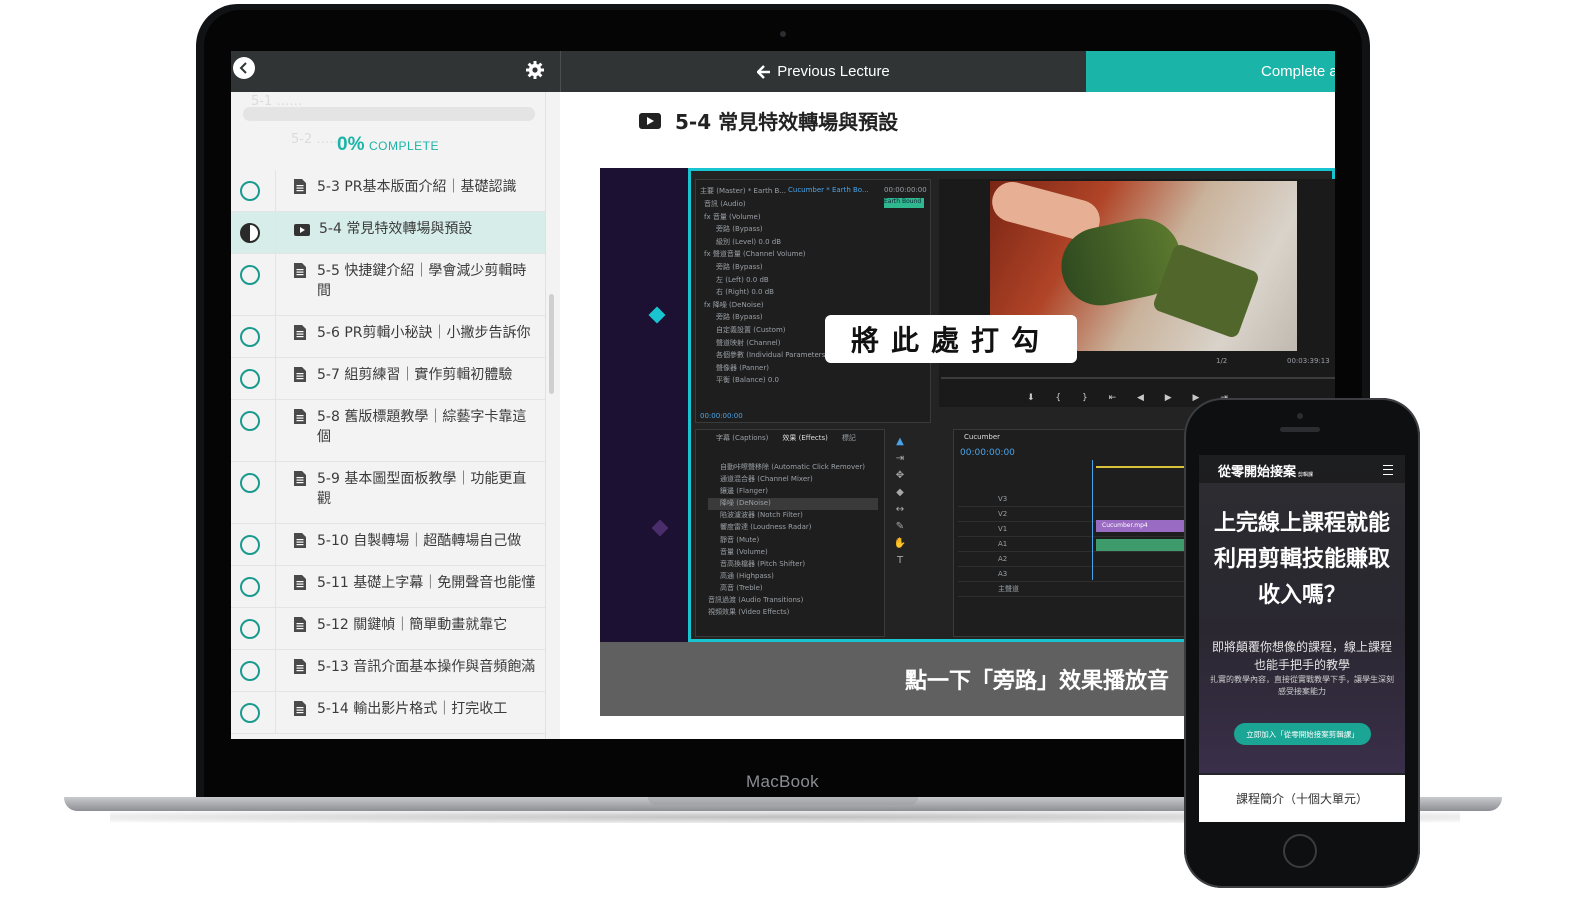  What do you see at coordinates (422, 489) in the screenshot?
I see `lesson-title: 5-9 基本圖型面板教學｜功能更直觀` at bounding box center [422, 489].